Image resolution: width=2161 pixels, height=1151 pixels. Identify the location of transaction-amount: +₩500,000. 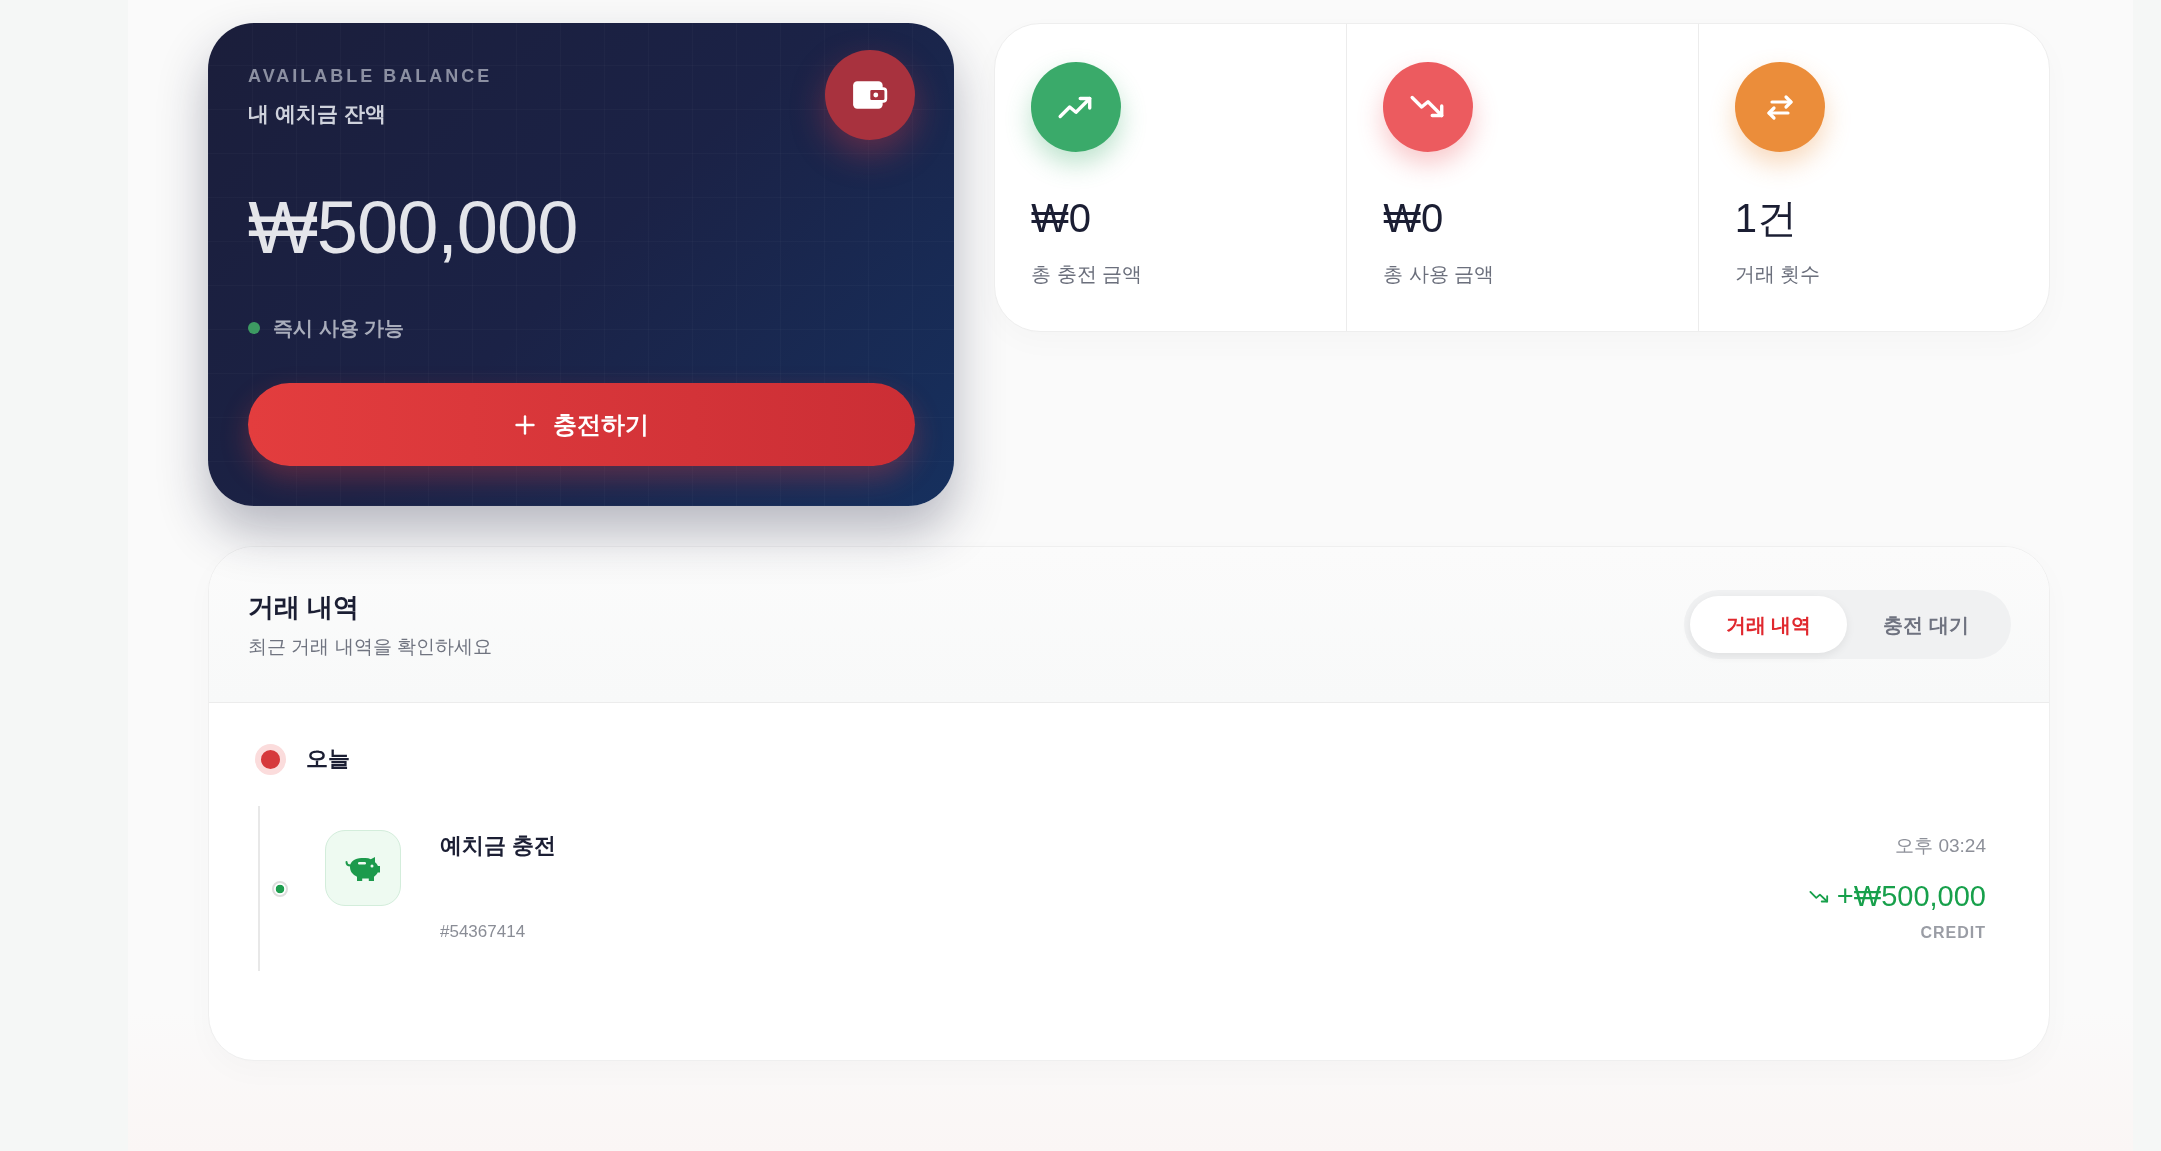
(1911, 896).